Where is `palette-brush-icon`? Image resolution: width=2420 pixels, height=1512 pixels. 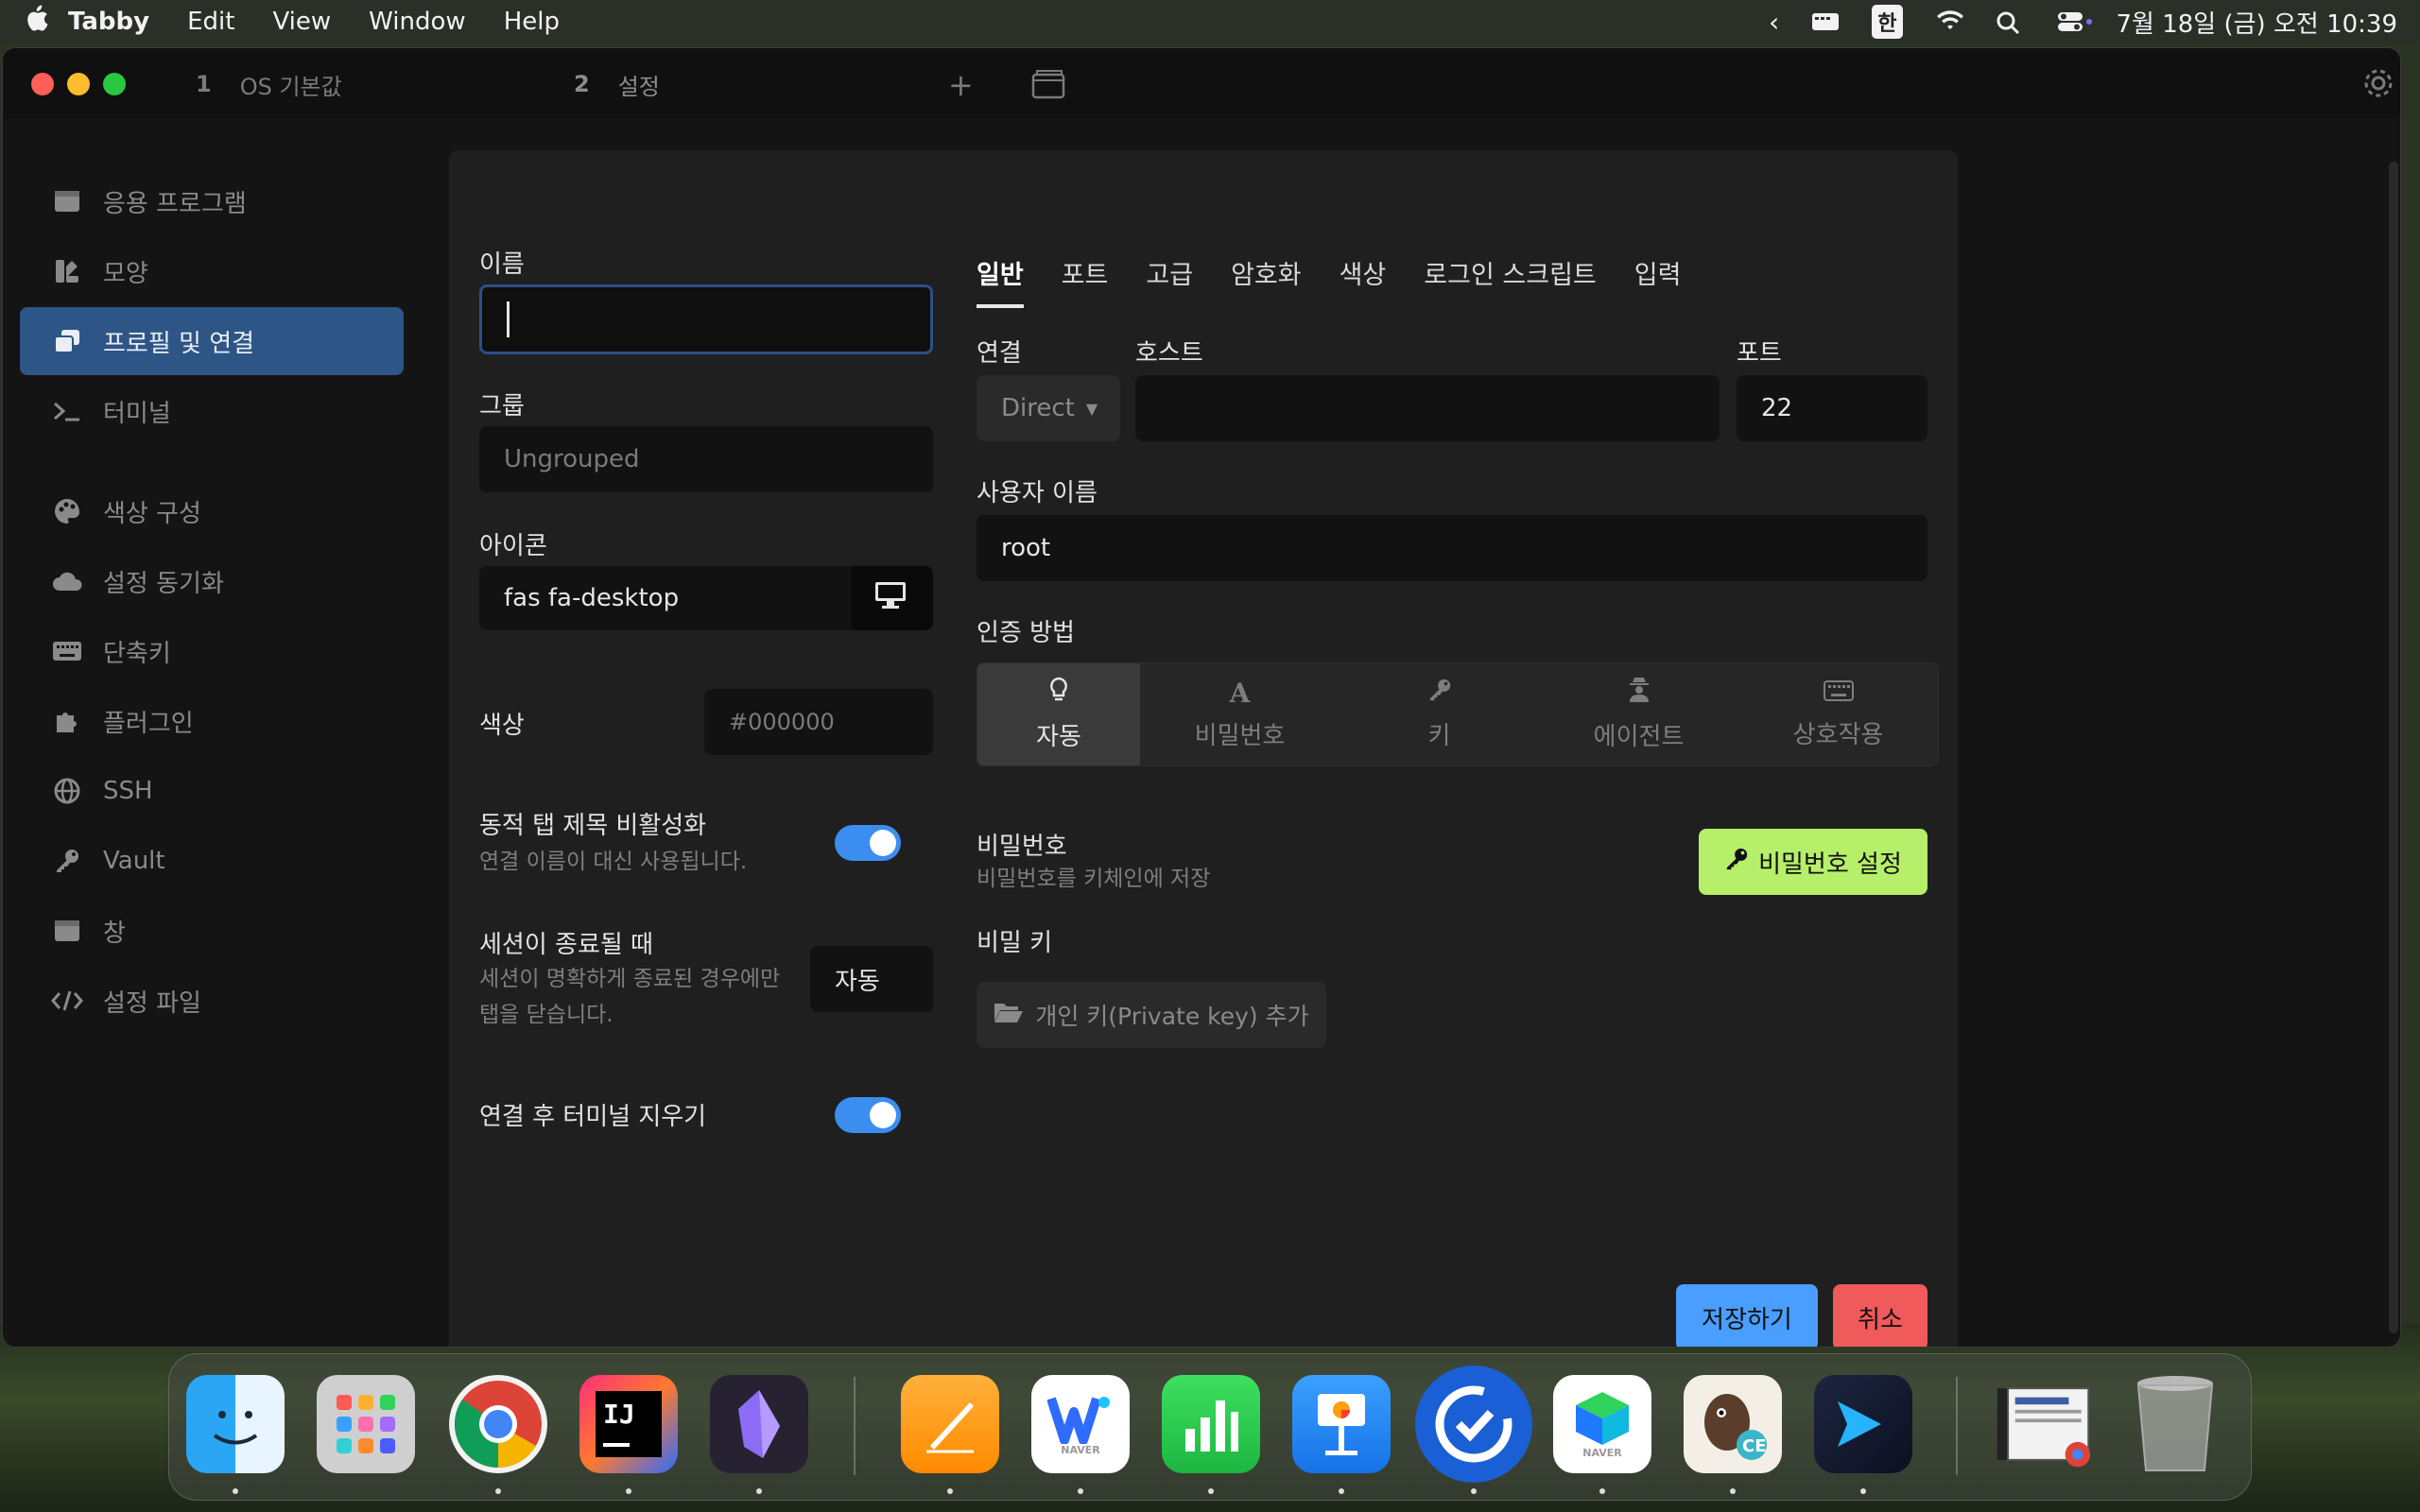 palette-brush-icon is located at coordinates (67, 271).